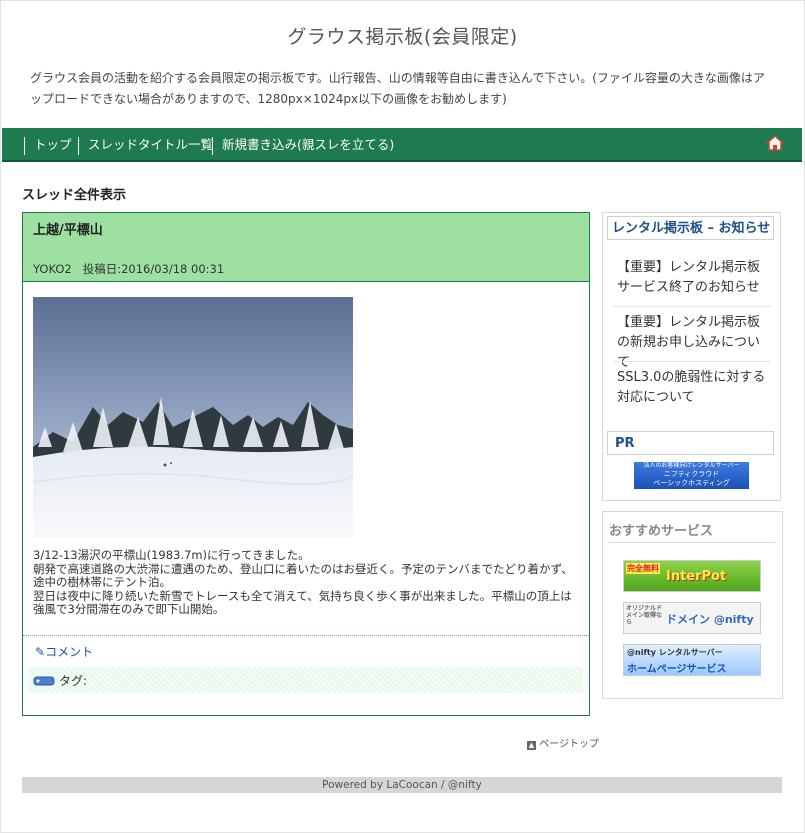 The height and width of the screenshot is (833, 805). Describe the element at coordinates (661, 531) in the screenshot. I see `recommend-title: おすすめサービス` at that location.